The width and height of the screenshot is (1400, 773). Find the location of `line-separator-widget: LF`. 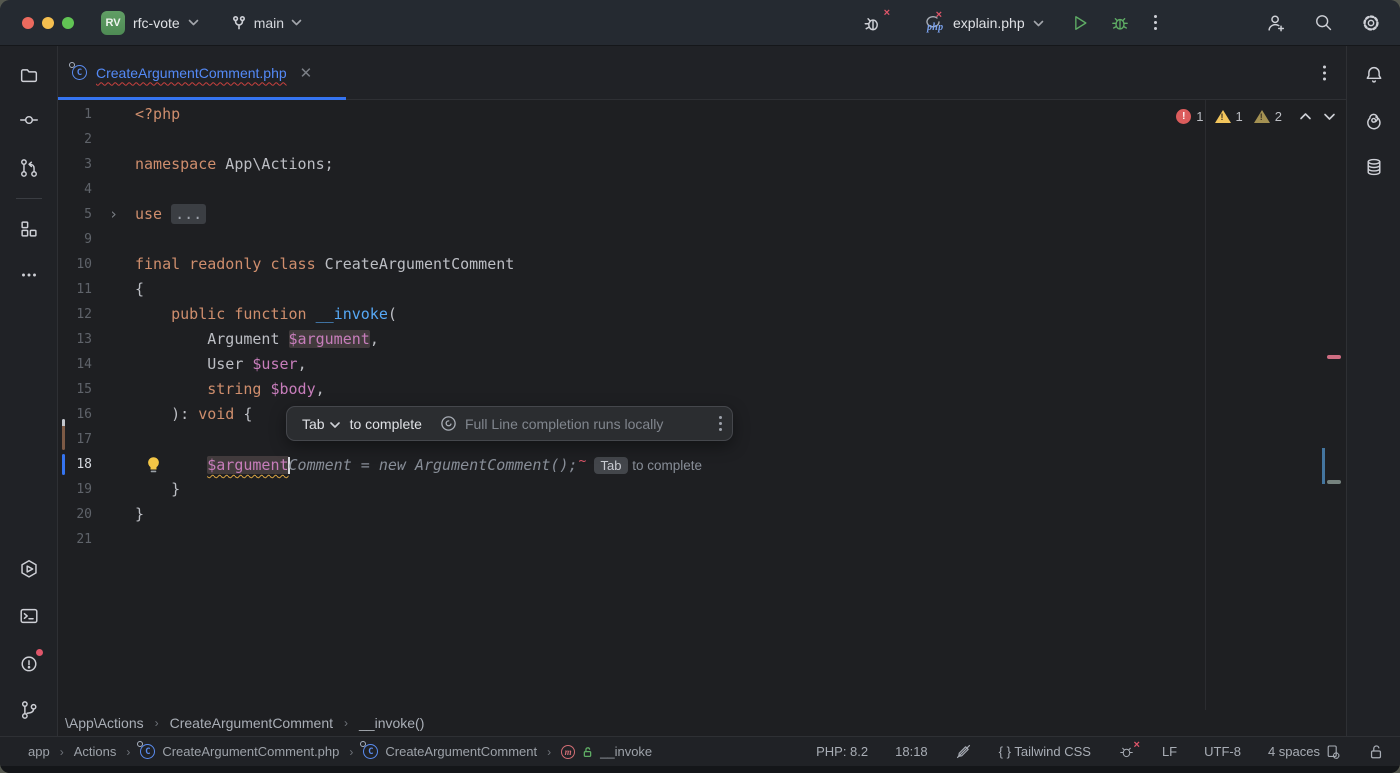

line-separator-widget: LF is located at coordinates (1169, 751).